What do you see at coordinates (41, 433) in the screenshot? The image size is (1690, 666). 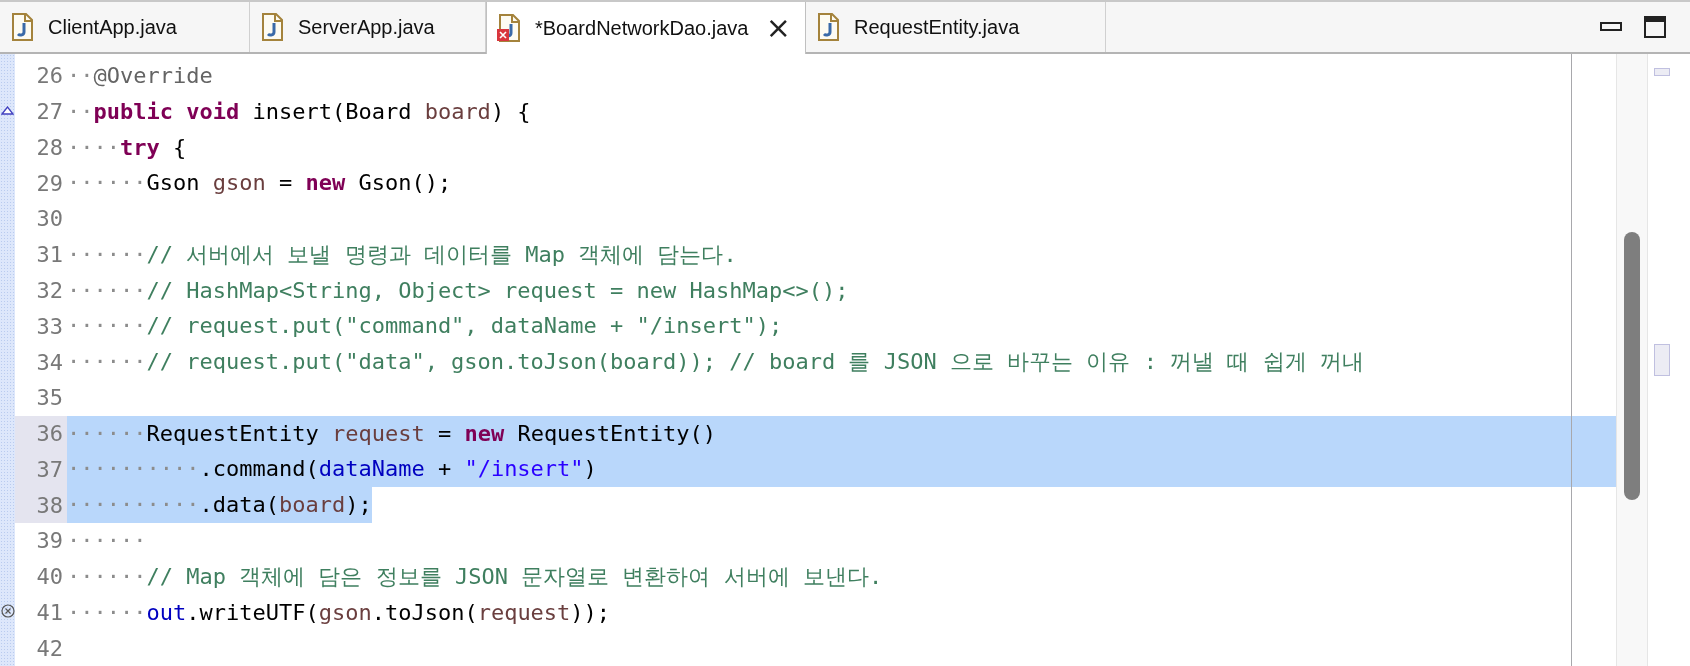 I see `line-number: 36` at bounding box center [41, 433].